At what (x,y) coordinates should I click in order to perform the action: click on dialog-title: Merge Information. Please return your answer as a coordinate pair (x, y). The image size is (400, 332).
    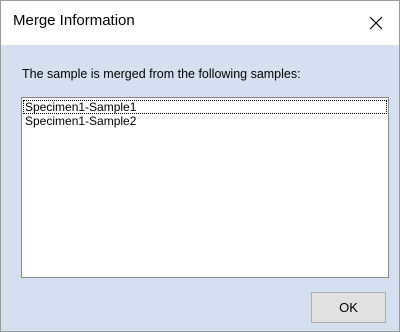
    Looking at the image, I should click on (74, 20).